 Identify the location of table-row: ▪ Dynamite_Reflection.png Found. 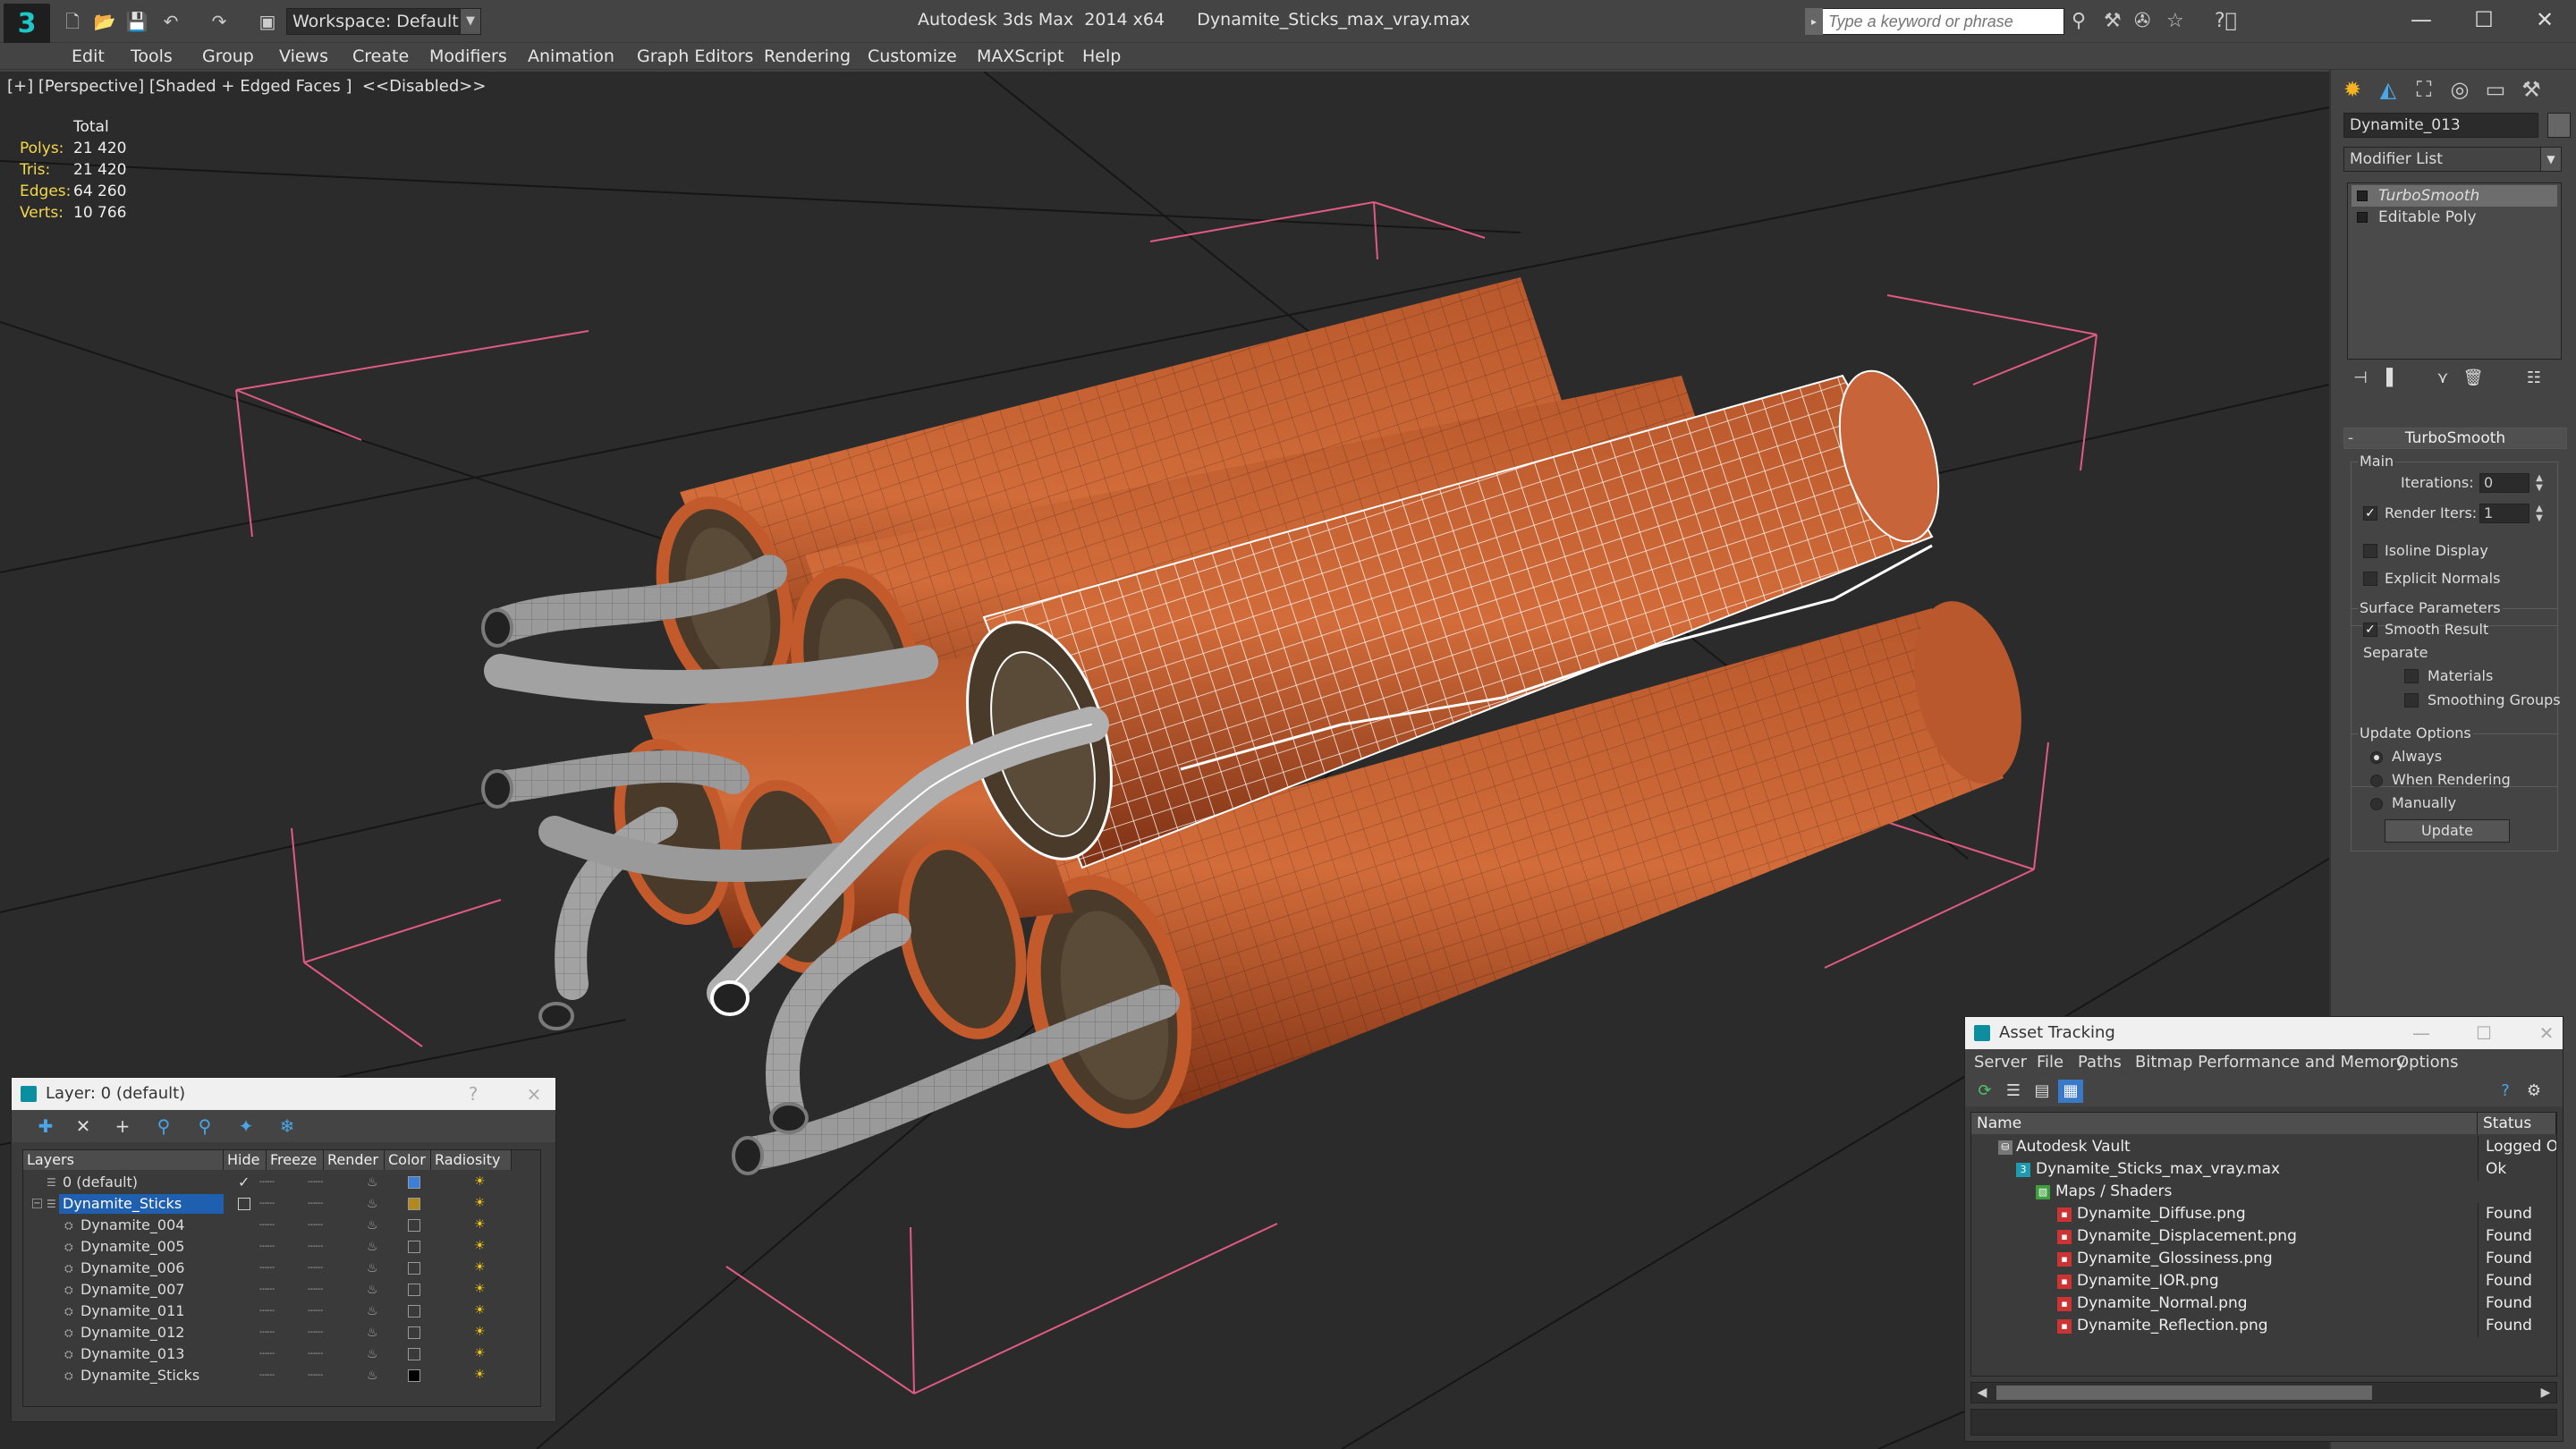
(2263, 1326).